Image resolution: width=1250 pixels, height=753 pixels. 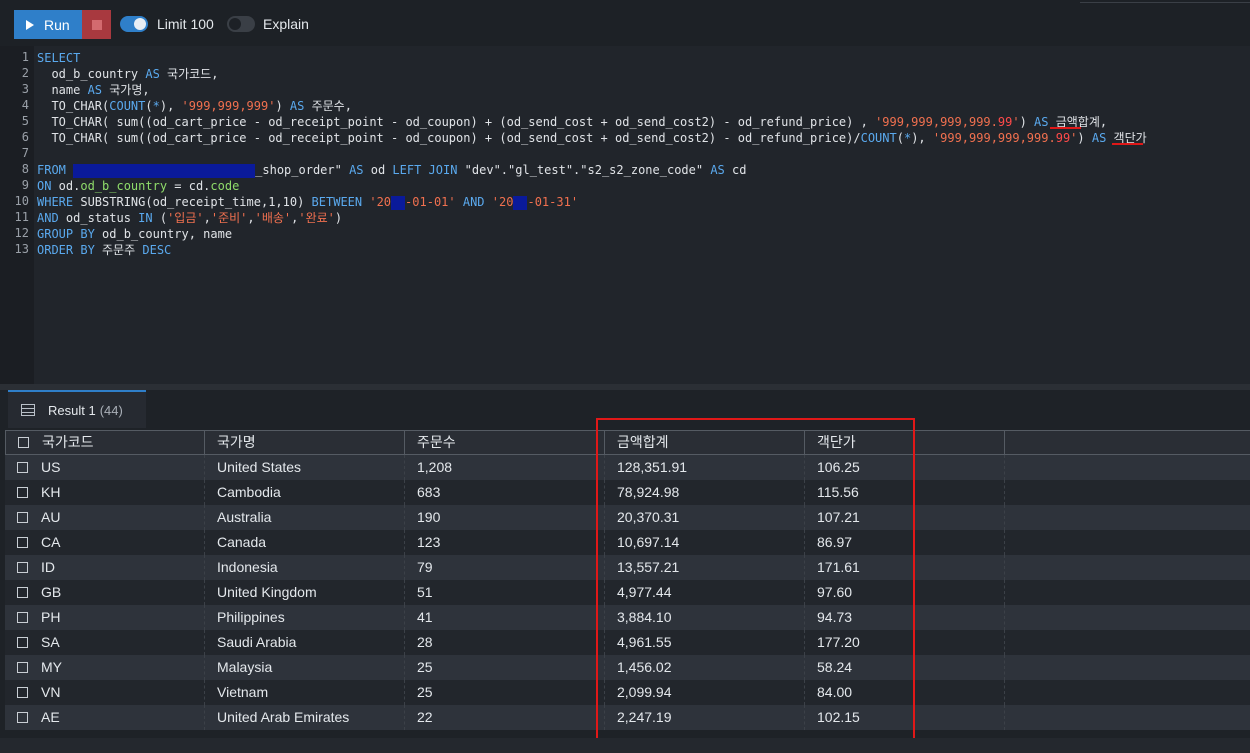 What do you see at coordinates (247, 567) in the screenshot?
I see `cell-value: Indonesia` at bounding box center [247, 567].